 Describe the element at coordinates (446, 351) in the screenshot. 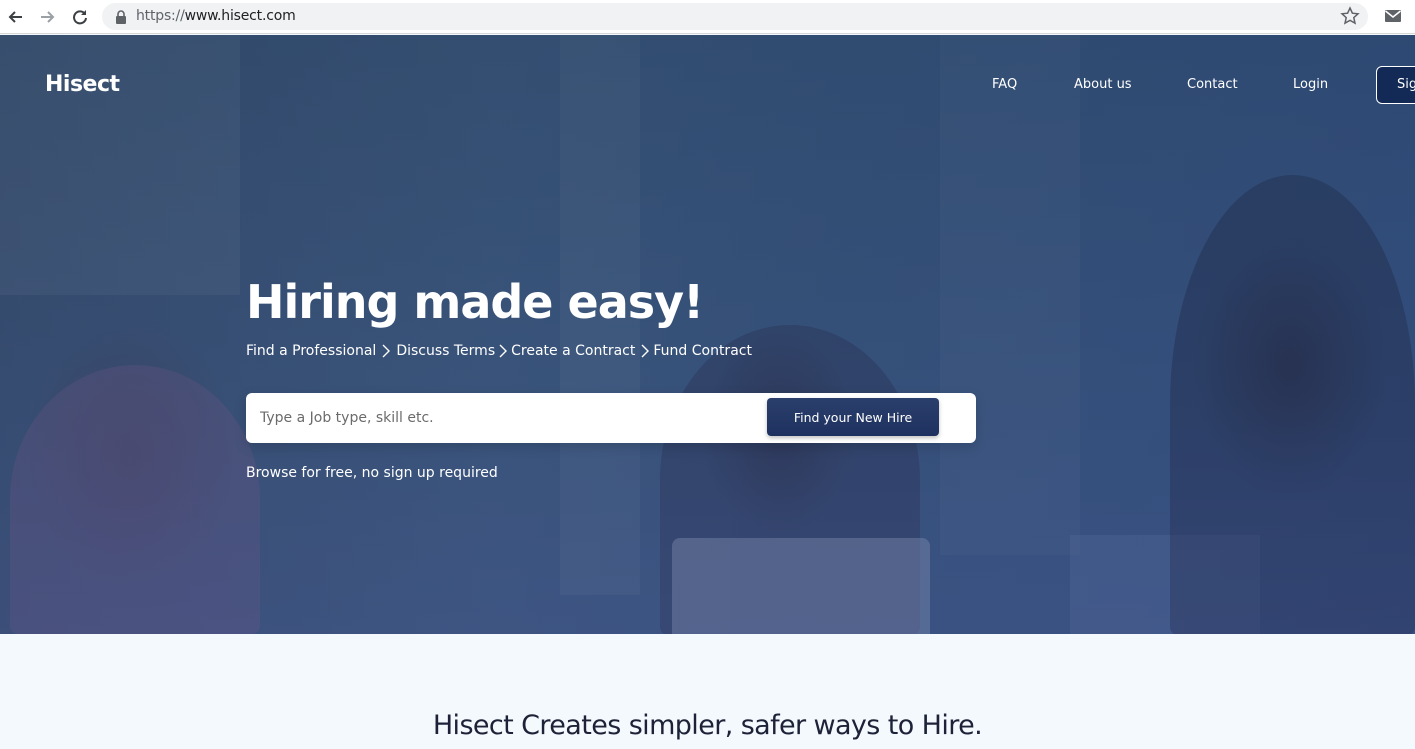

I see `step-discuss-terms: Discuss Terms` at that location.